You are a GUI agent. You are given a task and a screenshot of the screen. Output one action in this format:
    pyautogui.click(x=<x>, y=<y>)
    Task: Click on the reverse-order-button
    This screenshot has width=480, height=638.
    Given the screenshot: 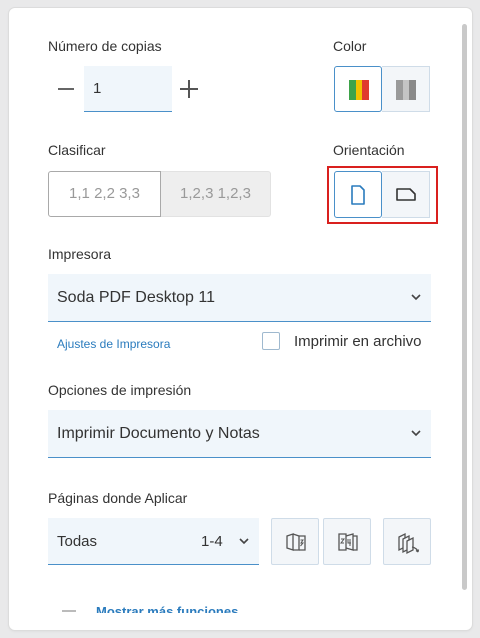 What is the action you would take?
    pyautogui.click(x=347, y=541)
    